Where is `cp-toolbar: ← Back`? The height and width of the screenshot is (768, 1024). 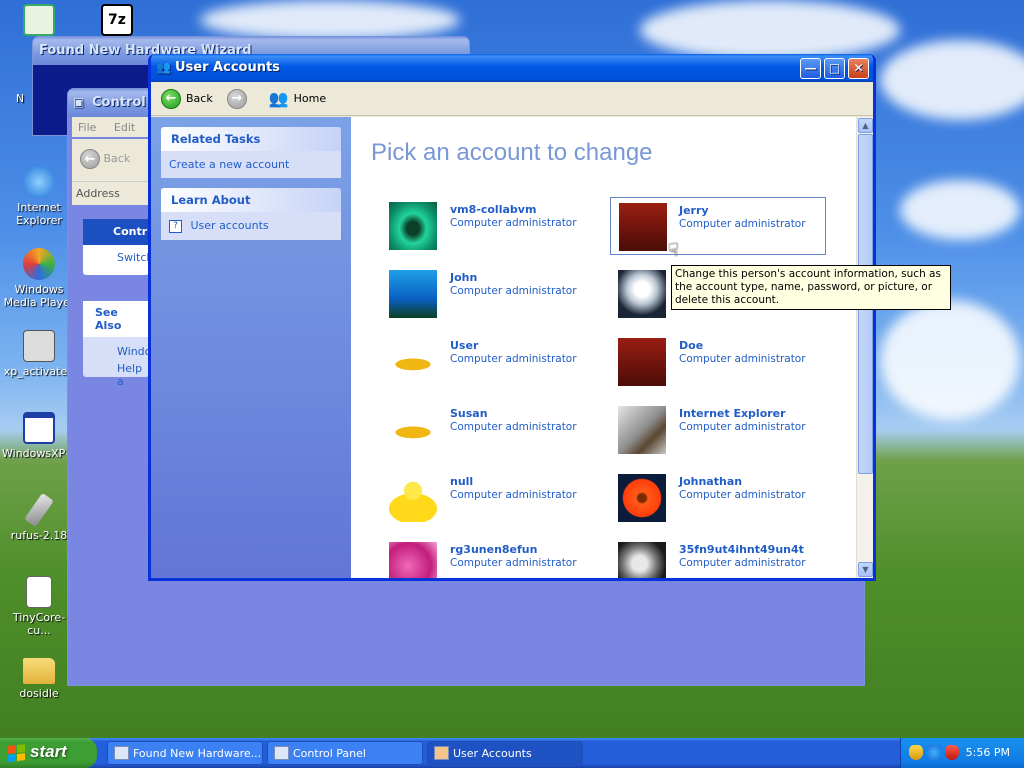 cp-toolbar: ← Back is located at coordinates (115, 160).